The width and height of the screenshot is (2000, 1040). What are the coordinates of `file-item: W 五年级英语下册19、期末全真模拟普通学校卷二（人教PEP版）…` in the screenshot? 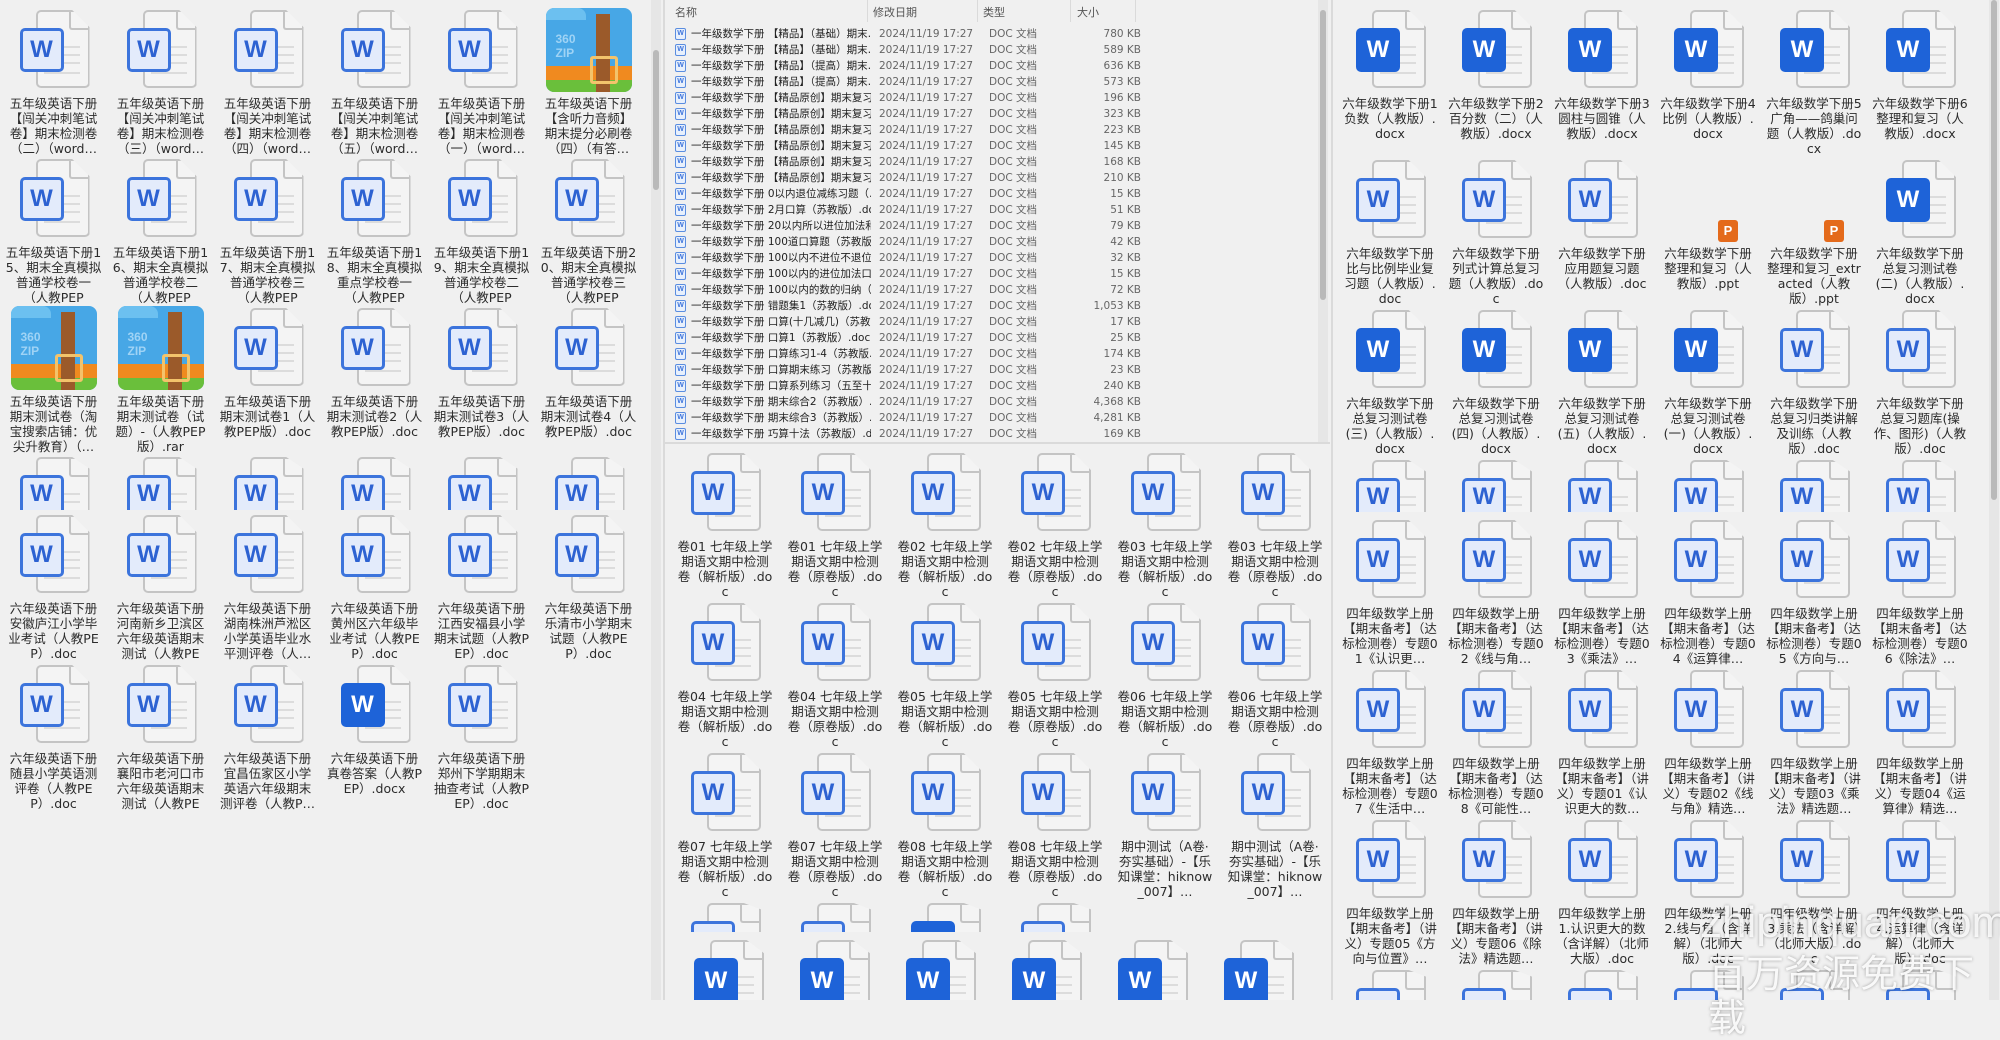 It's located at (481, 234).